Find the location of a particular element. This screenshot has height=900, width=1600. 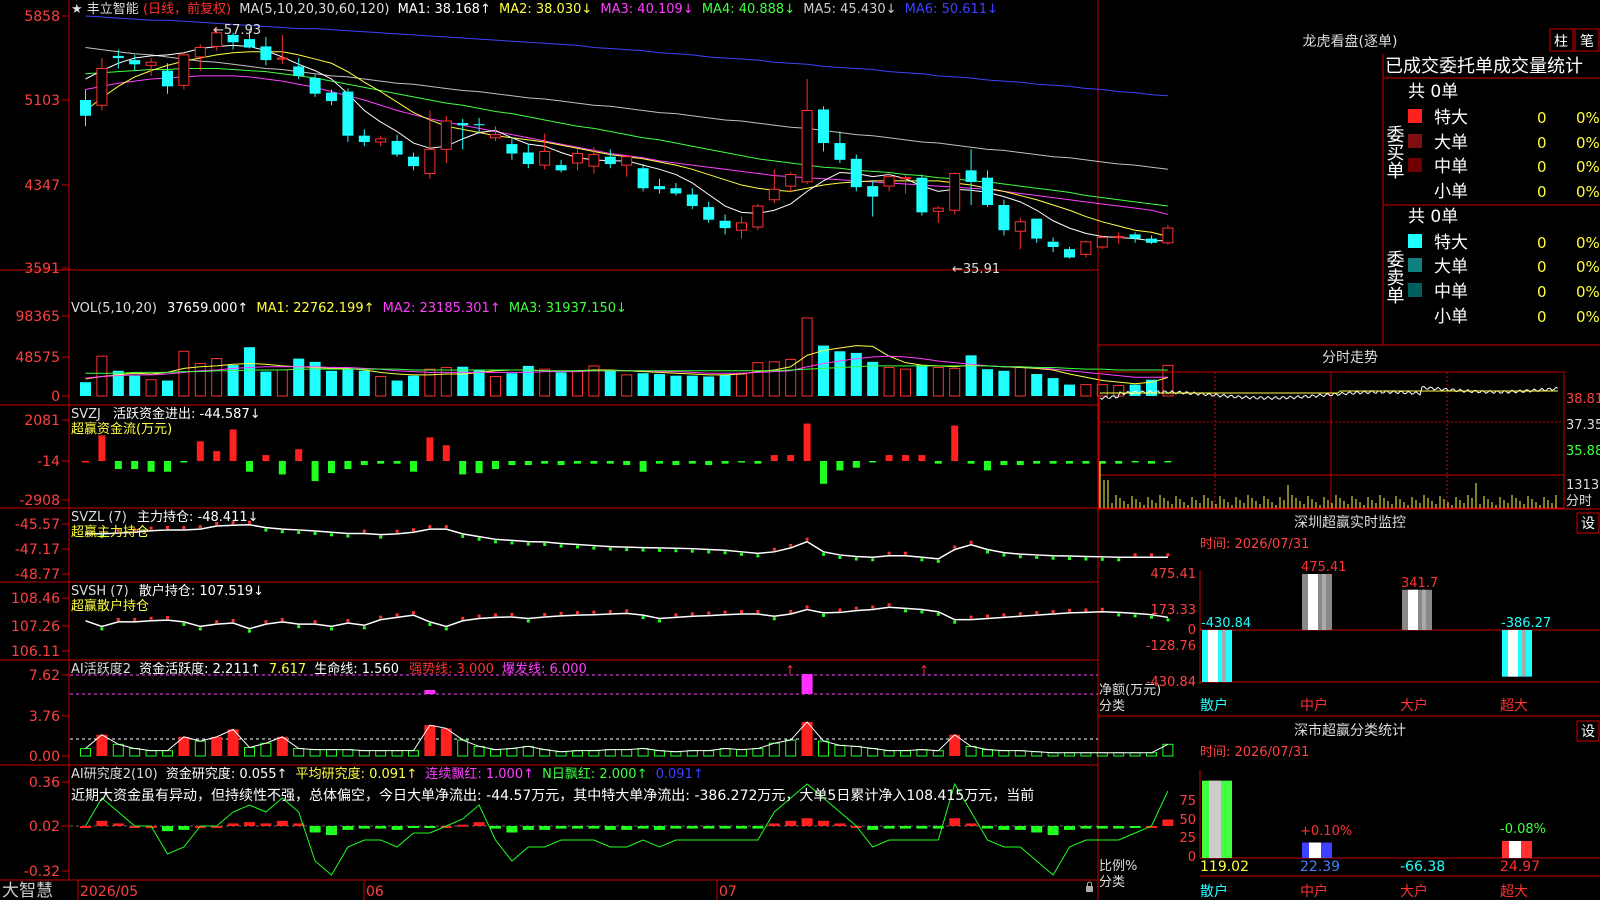

up-arrow-icon: ↑ is located at coordinates (924, 670).